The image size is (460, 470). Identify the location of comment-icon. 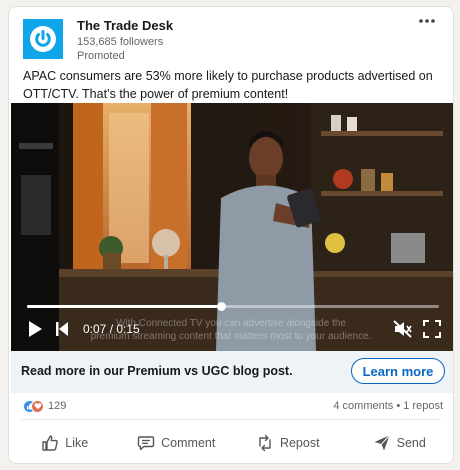
(146, 443).